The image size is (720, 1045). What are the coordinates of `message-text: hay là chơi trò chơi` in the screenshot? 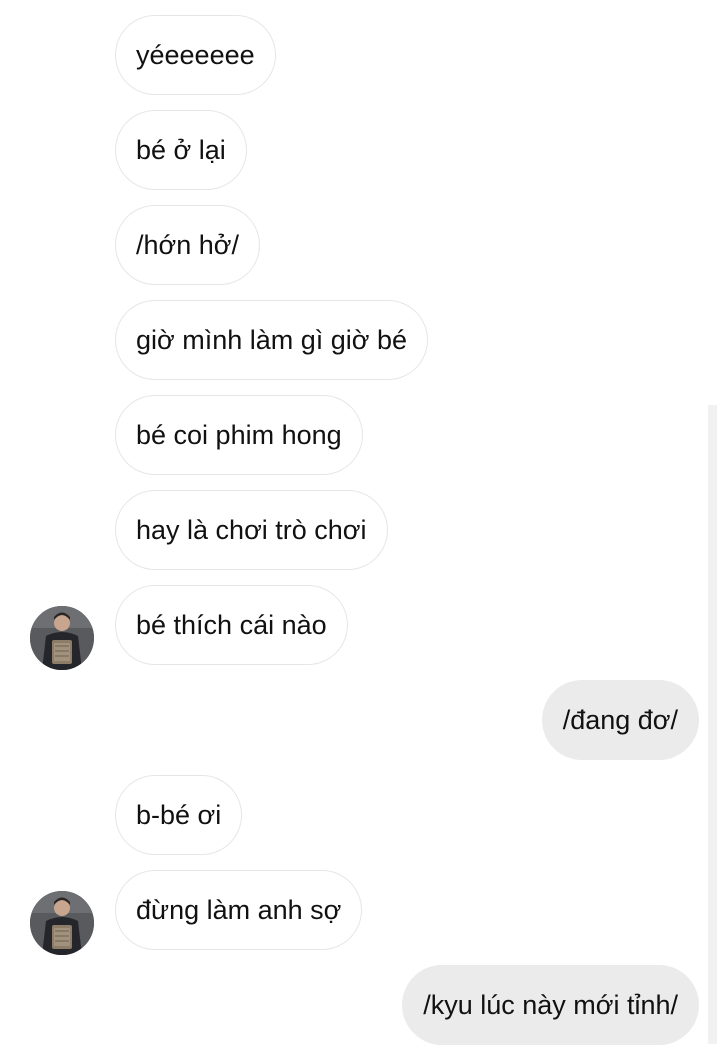 It's located at (251, 529).